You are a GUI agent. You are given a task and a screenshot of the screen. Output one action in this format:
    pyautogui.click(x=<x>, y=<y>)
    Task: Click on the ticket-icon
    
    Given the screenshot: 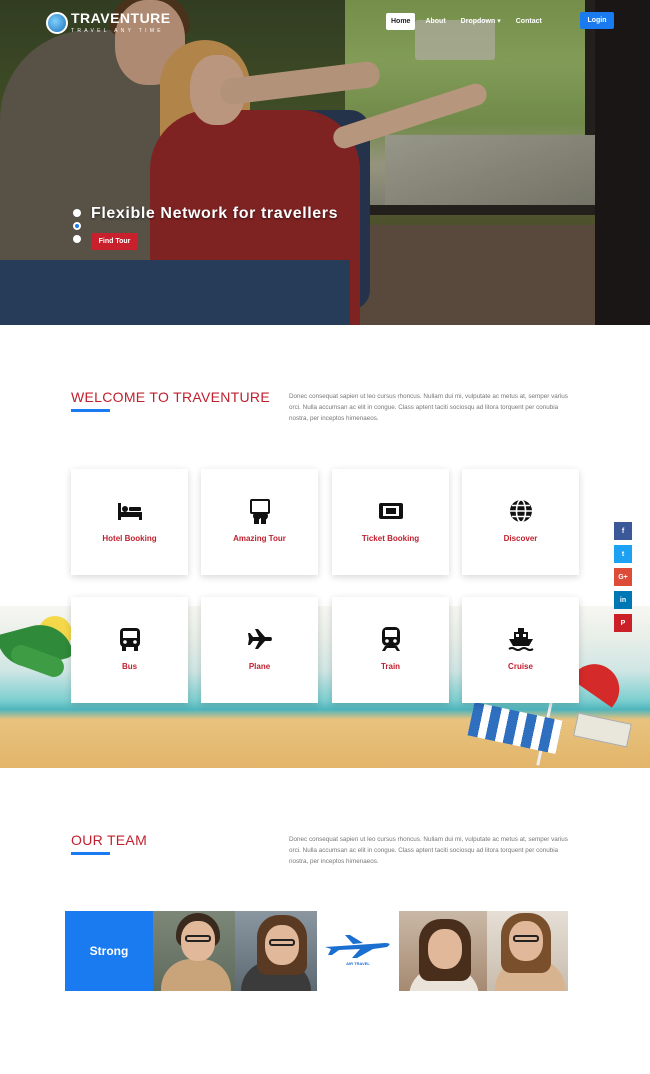 What is the action you would take?
    pyautogui.click(x=391, y=511)
    